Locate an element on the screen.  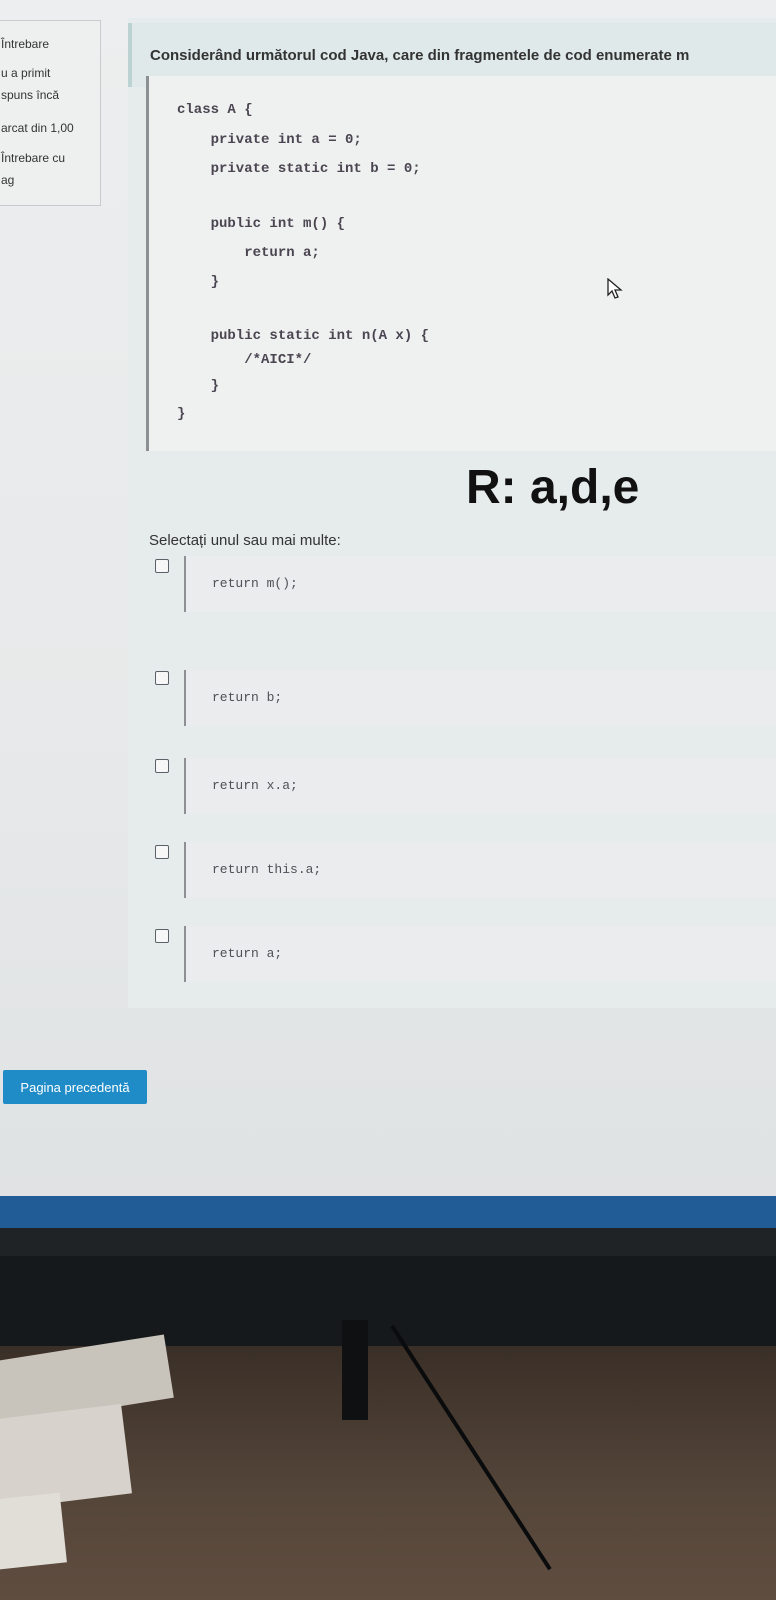
code-line: /*AICI*/ is located at coordinates (244, 360).